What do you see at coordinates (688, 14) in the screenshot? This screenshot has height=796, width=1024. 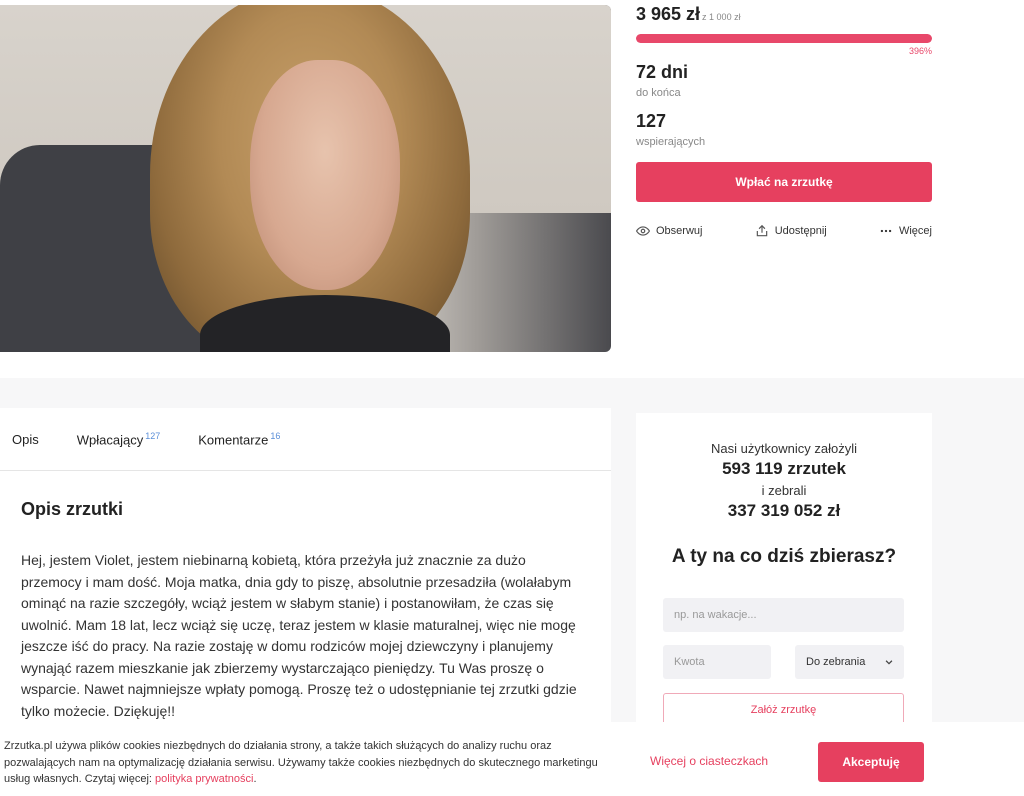 I see `raised-amount: 3 965 zł z 1 000 zł` at bounding box center [688, 14].